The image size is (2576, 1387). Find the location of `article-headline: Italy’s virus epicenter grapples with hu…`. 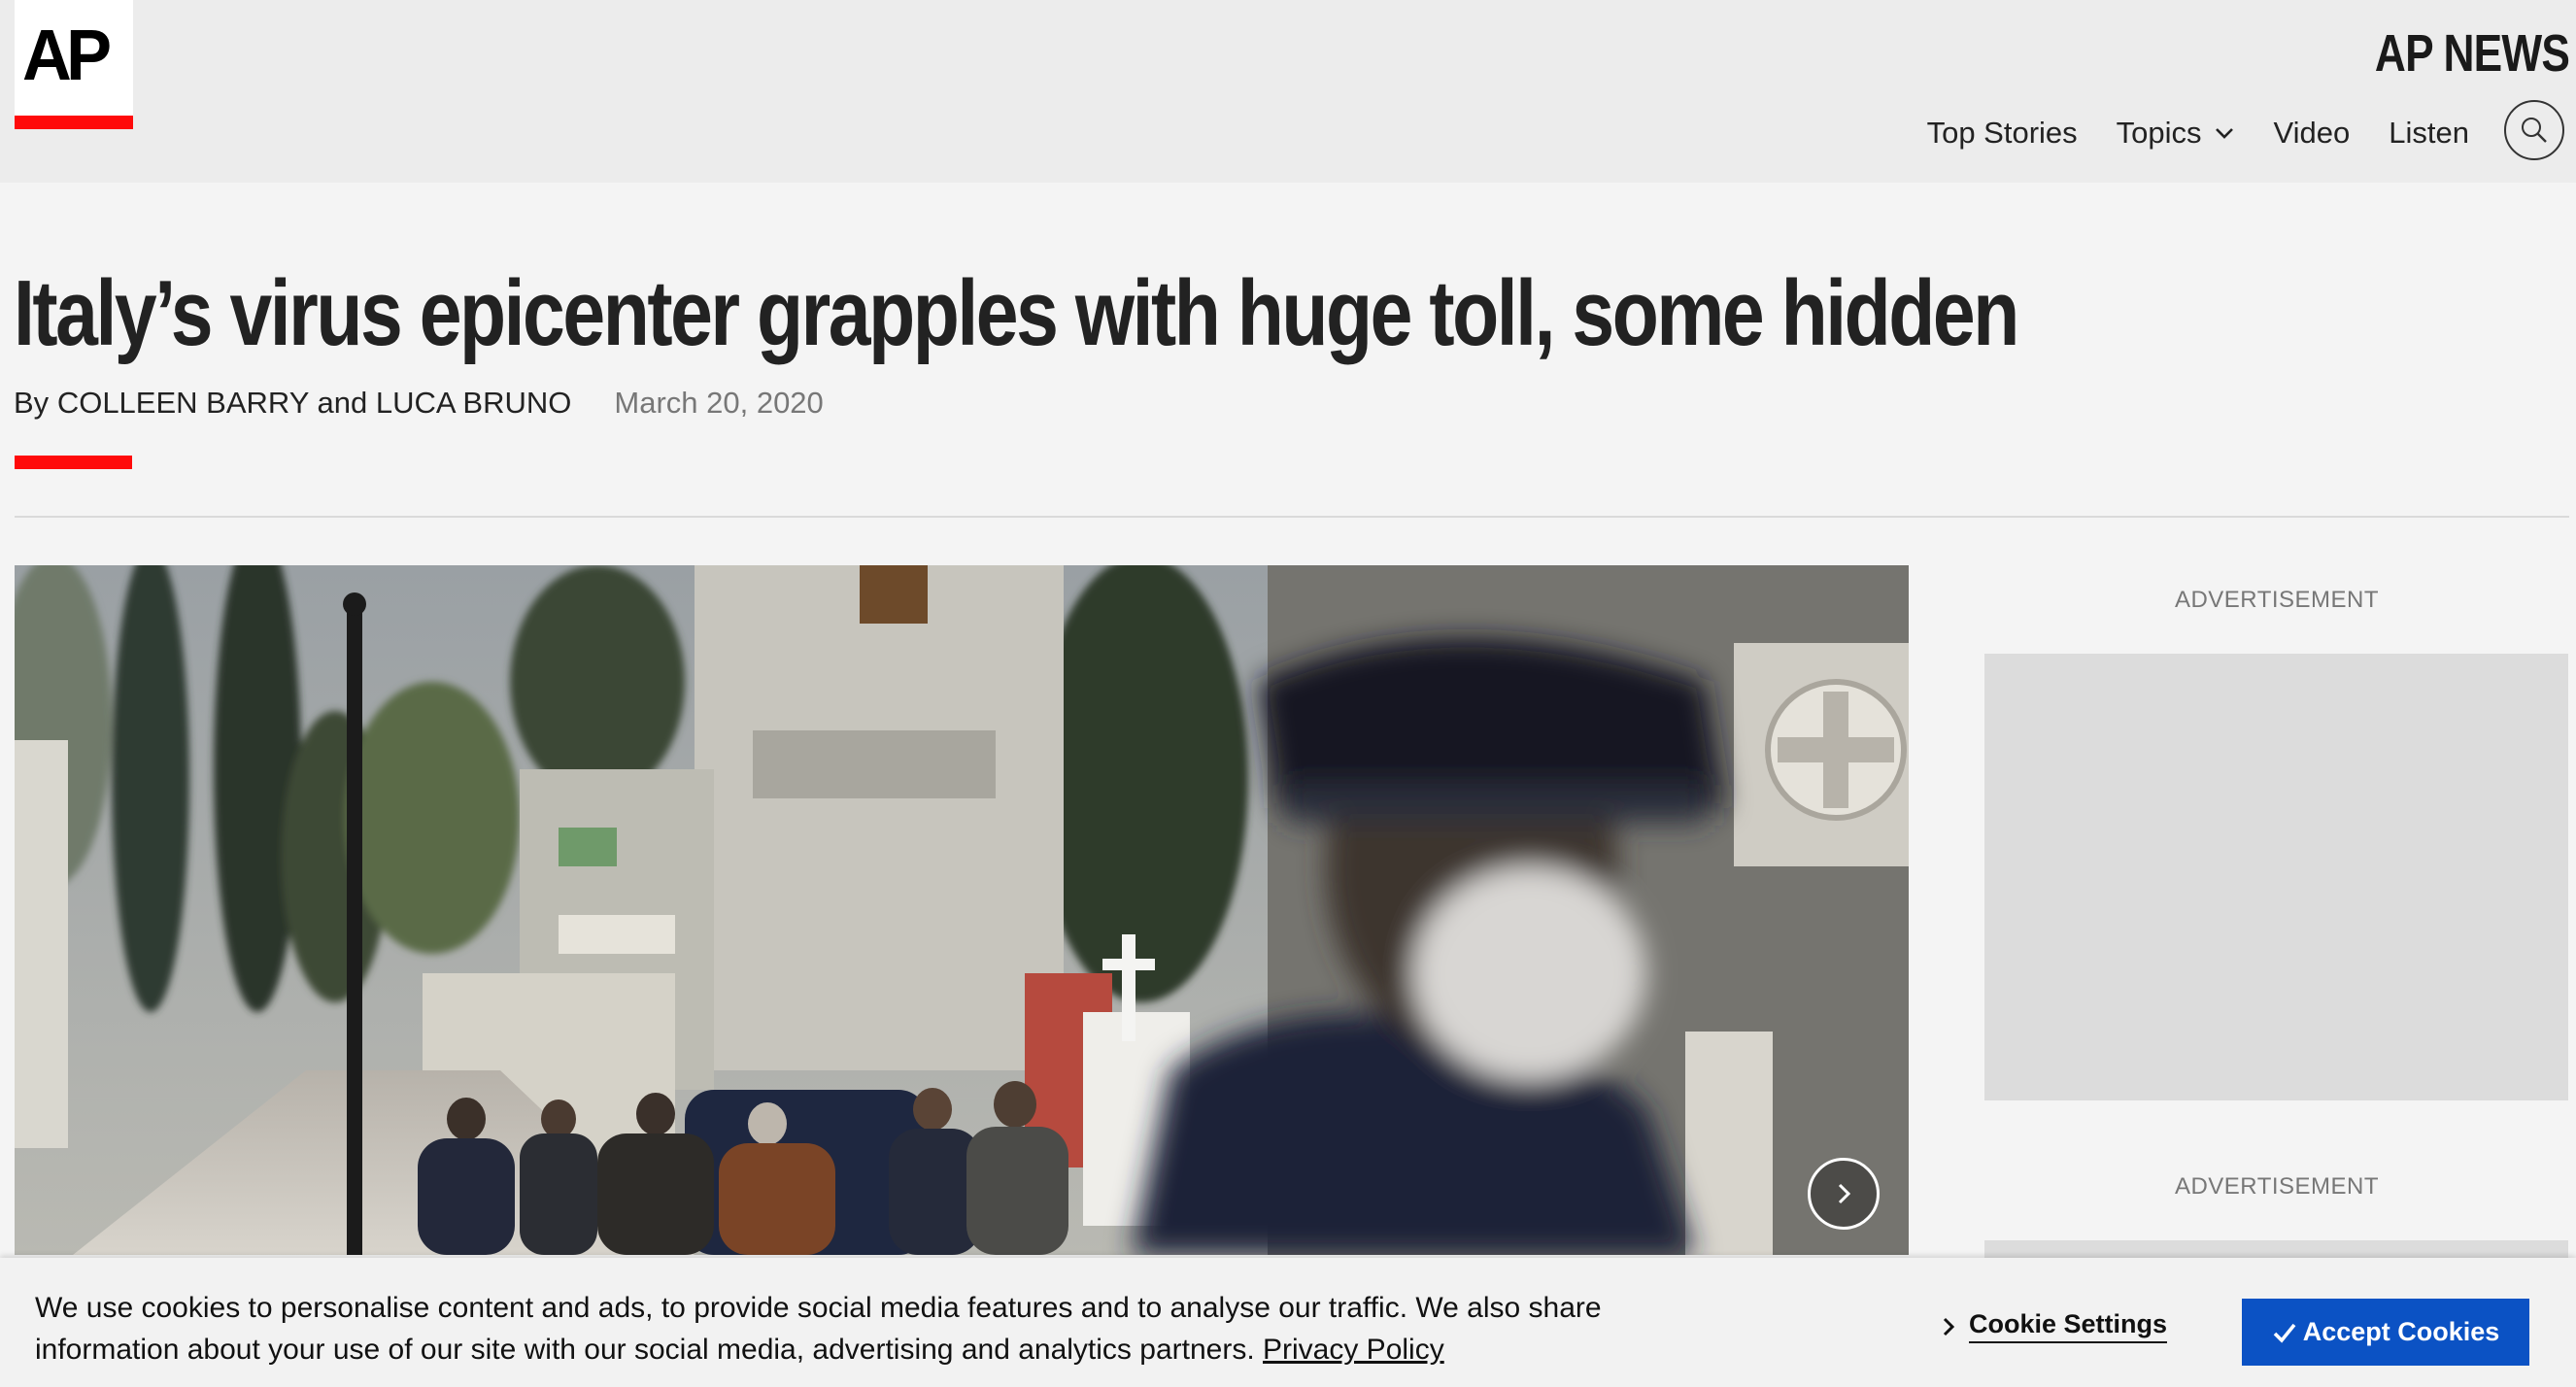

article-headline: Italy’s virus epicenter grapples with hu… is located at coordinates (1016, 313).